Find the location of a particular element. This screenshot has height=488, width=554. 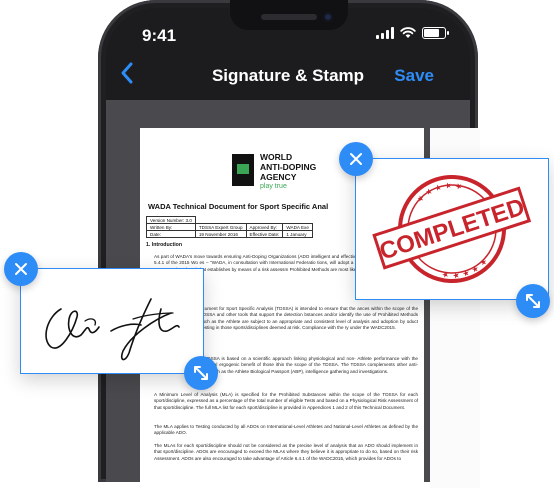

status-time: 9:41 is located at coordinates (159, 35).